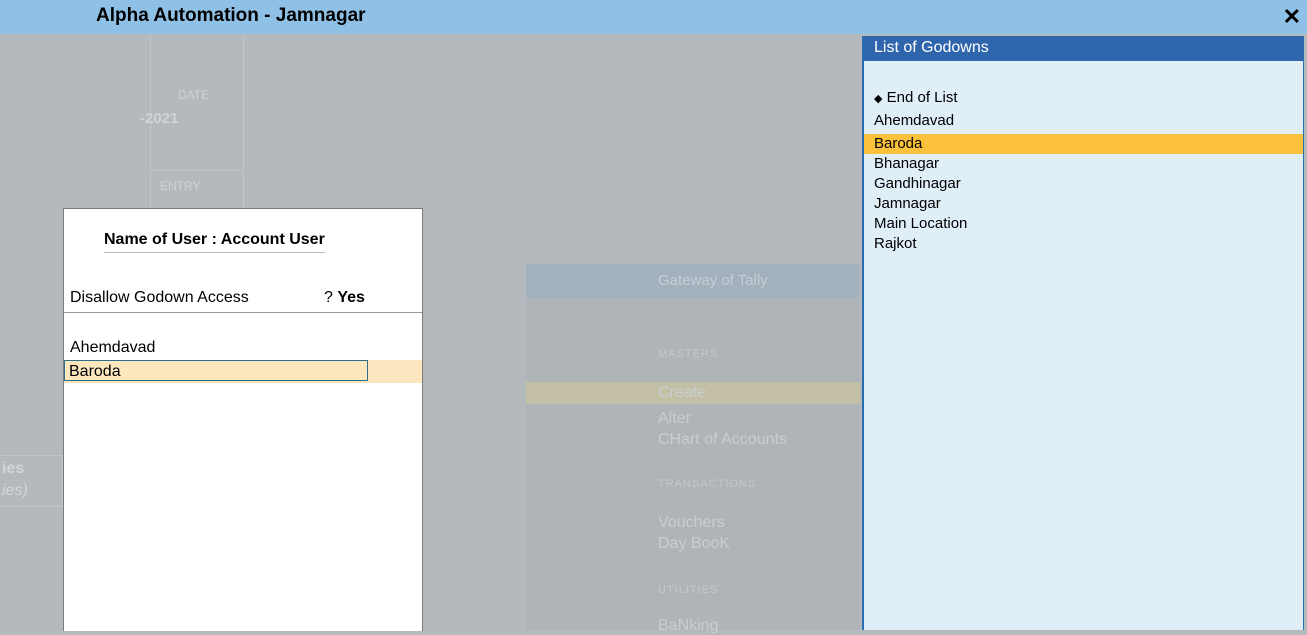  What do you see at coordinates (1292, 17) in the screenshot?
I see `close-icon: ✕` at bounding box center [1292, 17].